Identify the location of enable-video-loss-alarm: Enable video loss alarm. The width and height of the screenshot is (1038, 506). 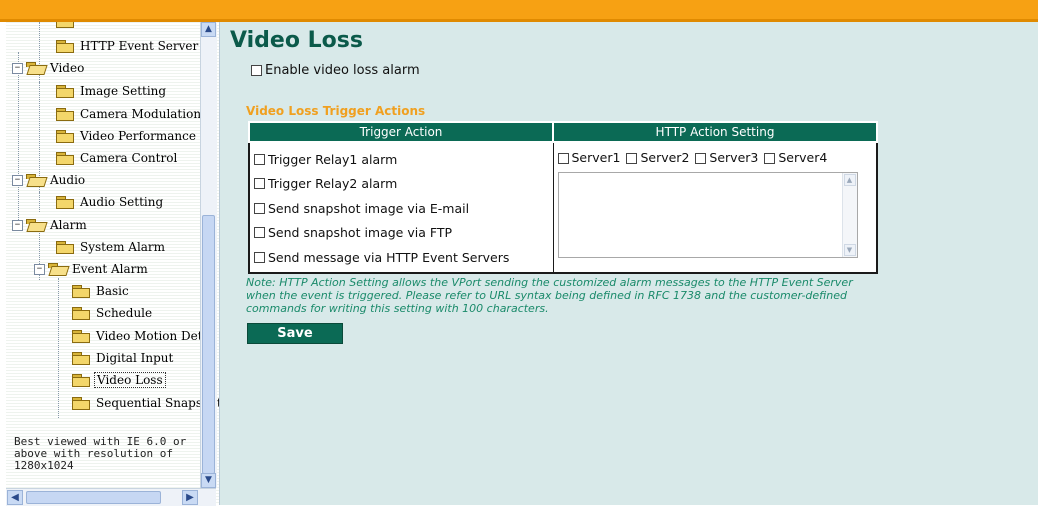
(335, 70).